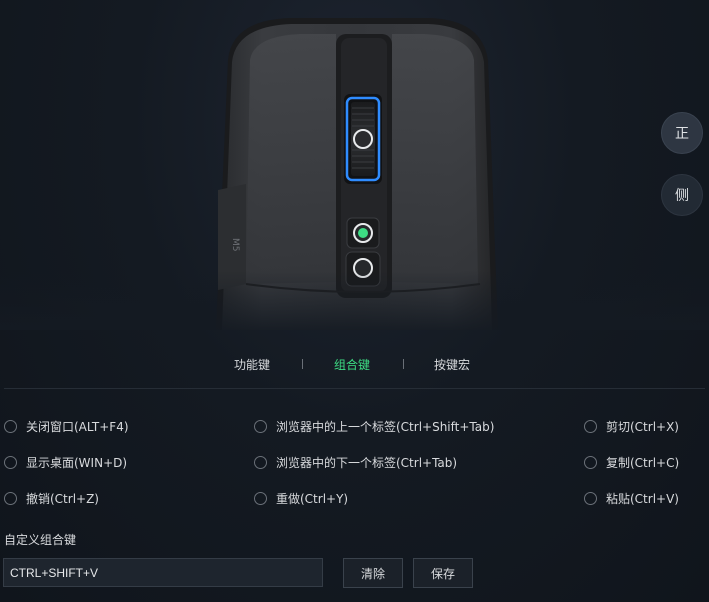 This screenshot has width=709, height=602. I want to click on option-label: 撤销(Ctrl+Z), so click(62, 498).